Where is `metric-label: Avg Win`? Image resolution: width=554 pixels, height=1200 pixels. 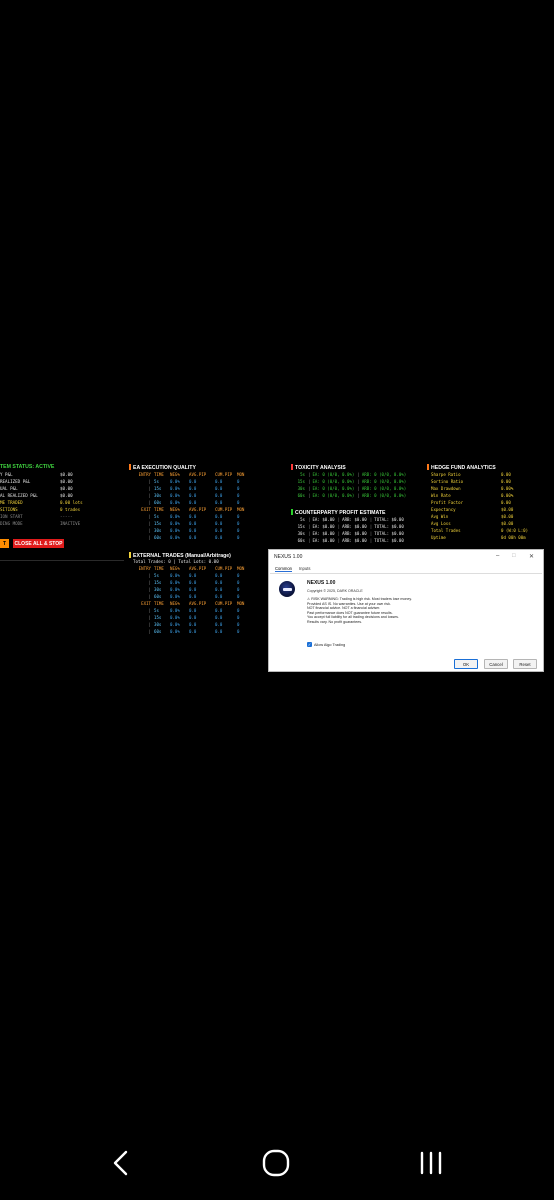
metric-label: Avg Win is located at coordinates (440, 516).